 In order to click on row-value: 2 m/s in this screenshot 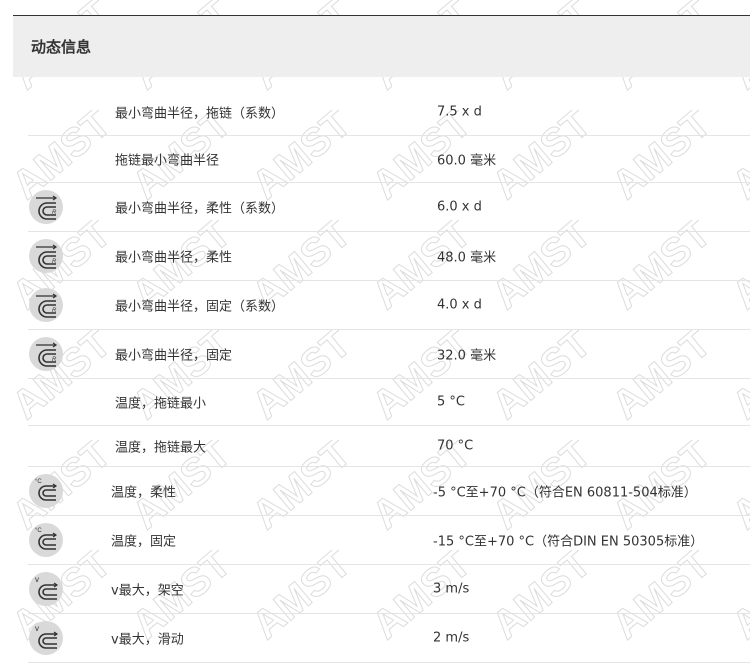, I will do `click(451, 638)`.